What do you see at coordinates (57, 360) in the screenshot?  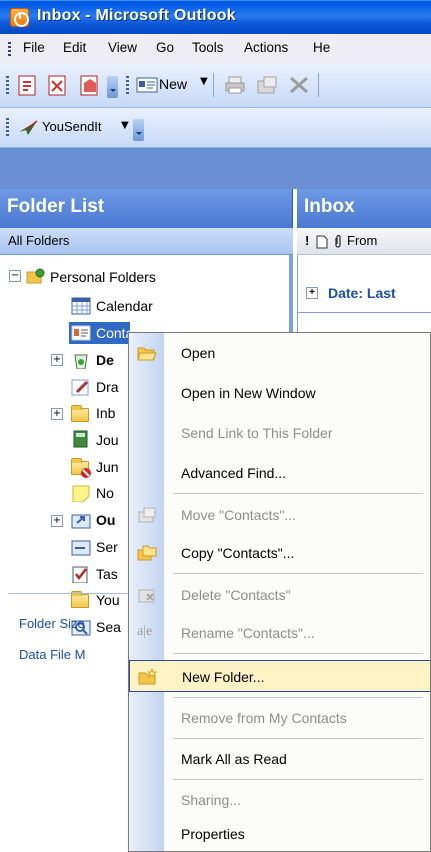 I see `expand-deleted-items: +` at bounding box center [57, 360].